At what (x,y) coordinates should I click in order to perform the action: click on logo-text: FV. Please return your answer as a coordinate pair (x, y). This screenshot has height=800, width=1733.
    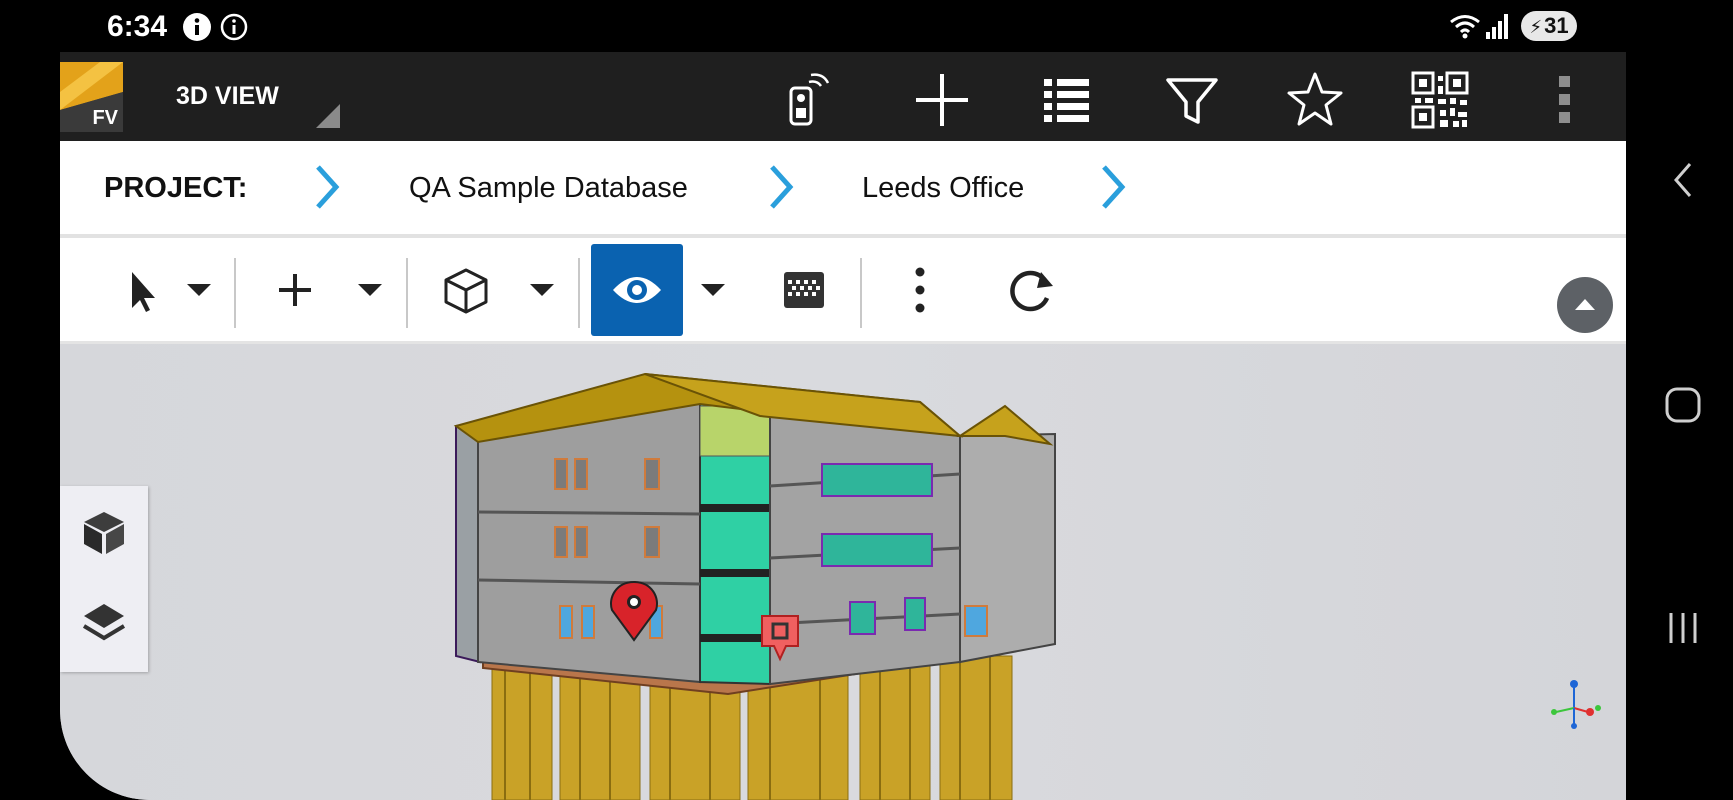
    Looking at the image, I should click on (105, 118).